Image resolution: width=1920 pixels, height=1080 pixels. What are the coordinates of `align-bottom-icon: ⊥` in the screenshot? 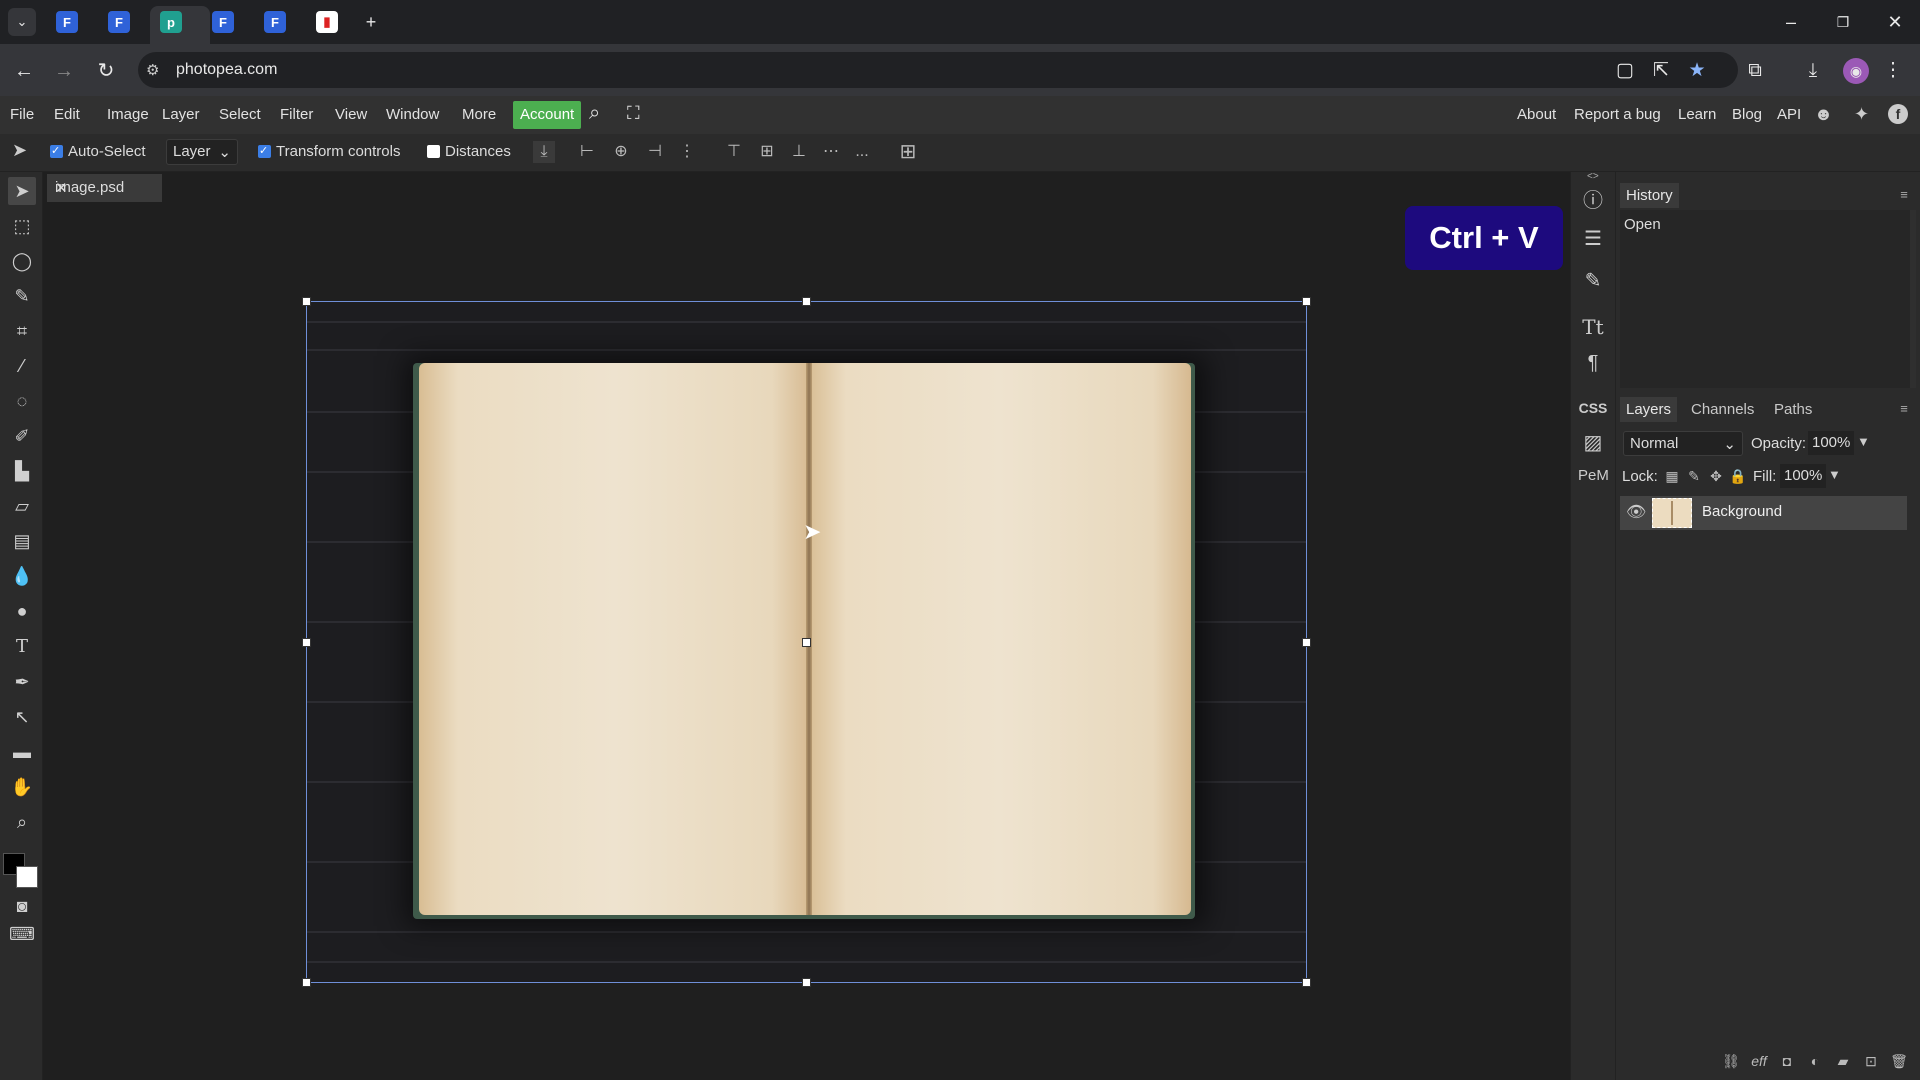 It's located at (799, 152).